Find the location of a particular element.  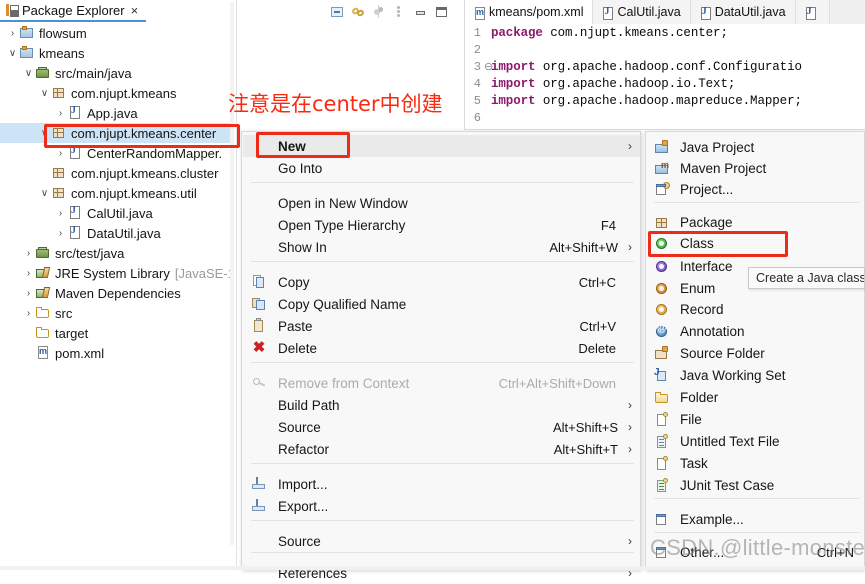

view-menu-icon is located at coordinates (400, 12).